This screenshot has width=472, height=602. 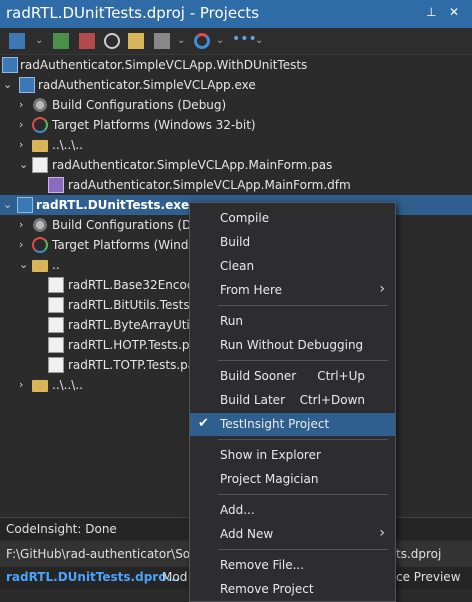 What do you see at coordinates (292, 400) in the screenshot?
I see `menu-item-build-later: Build Later Ctrl+Down` at bounding box center [292, 400].